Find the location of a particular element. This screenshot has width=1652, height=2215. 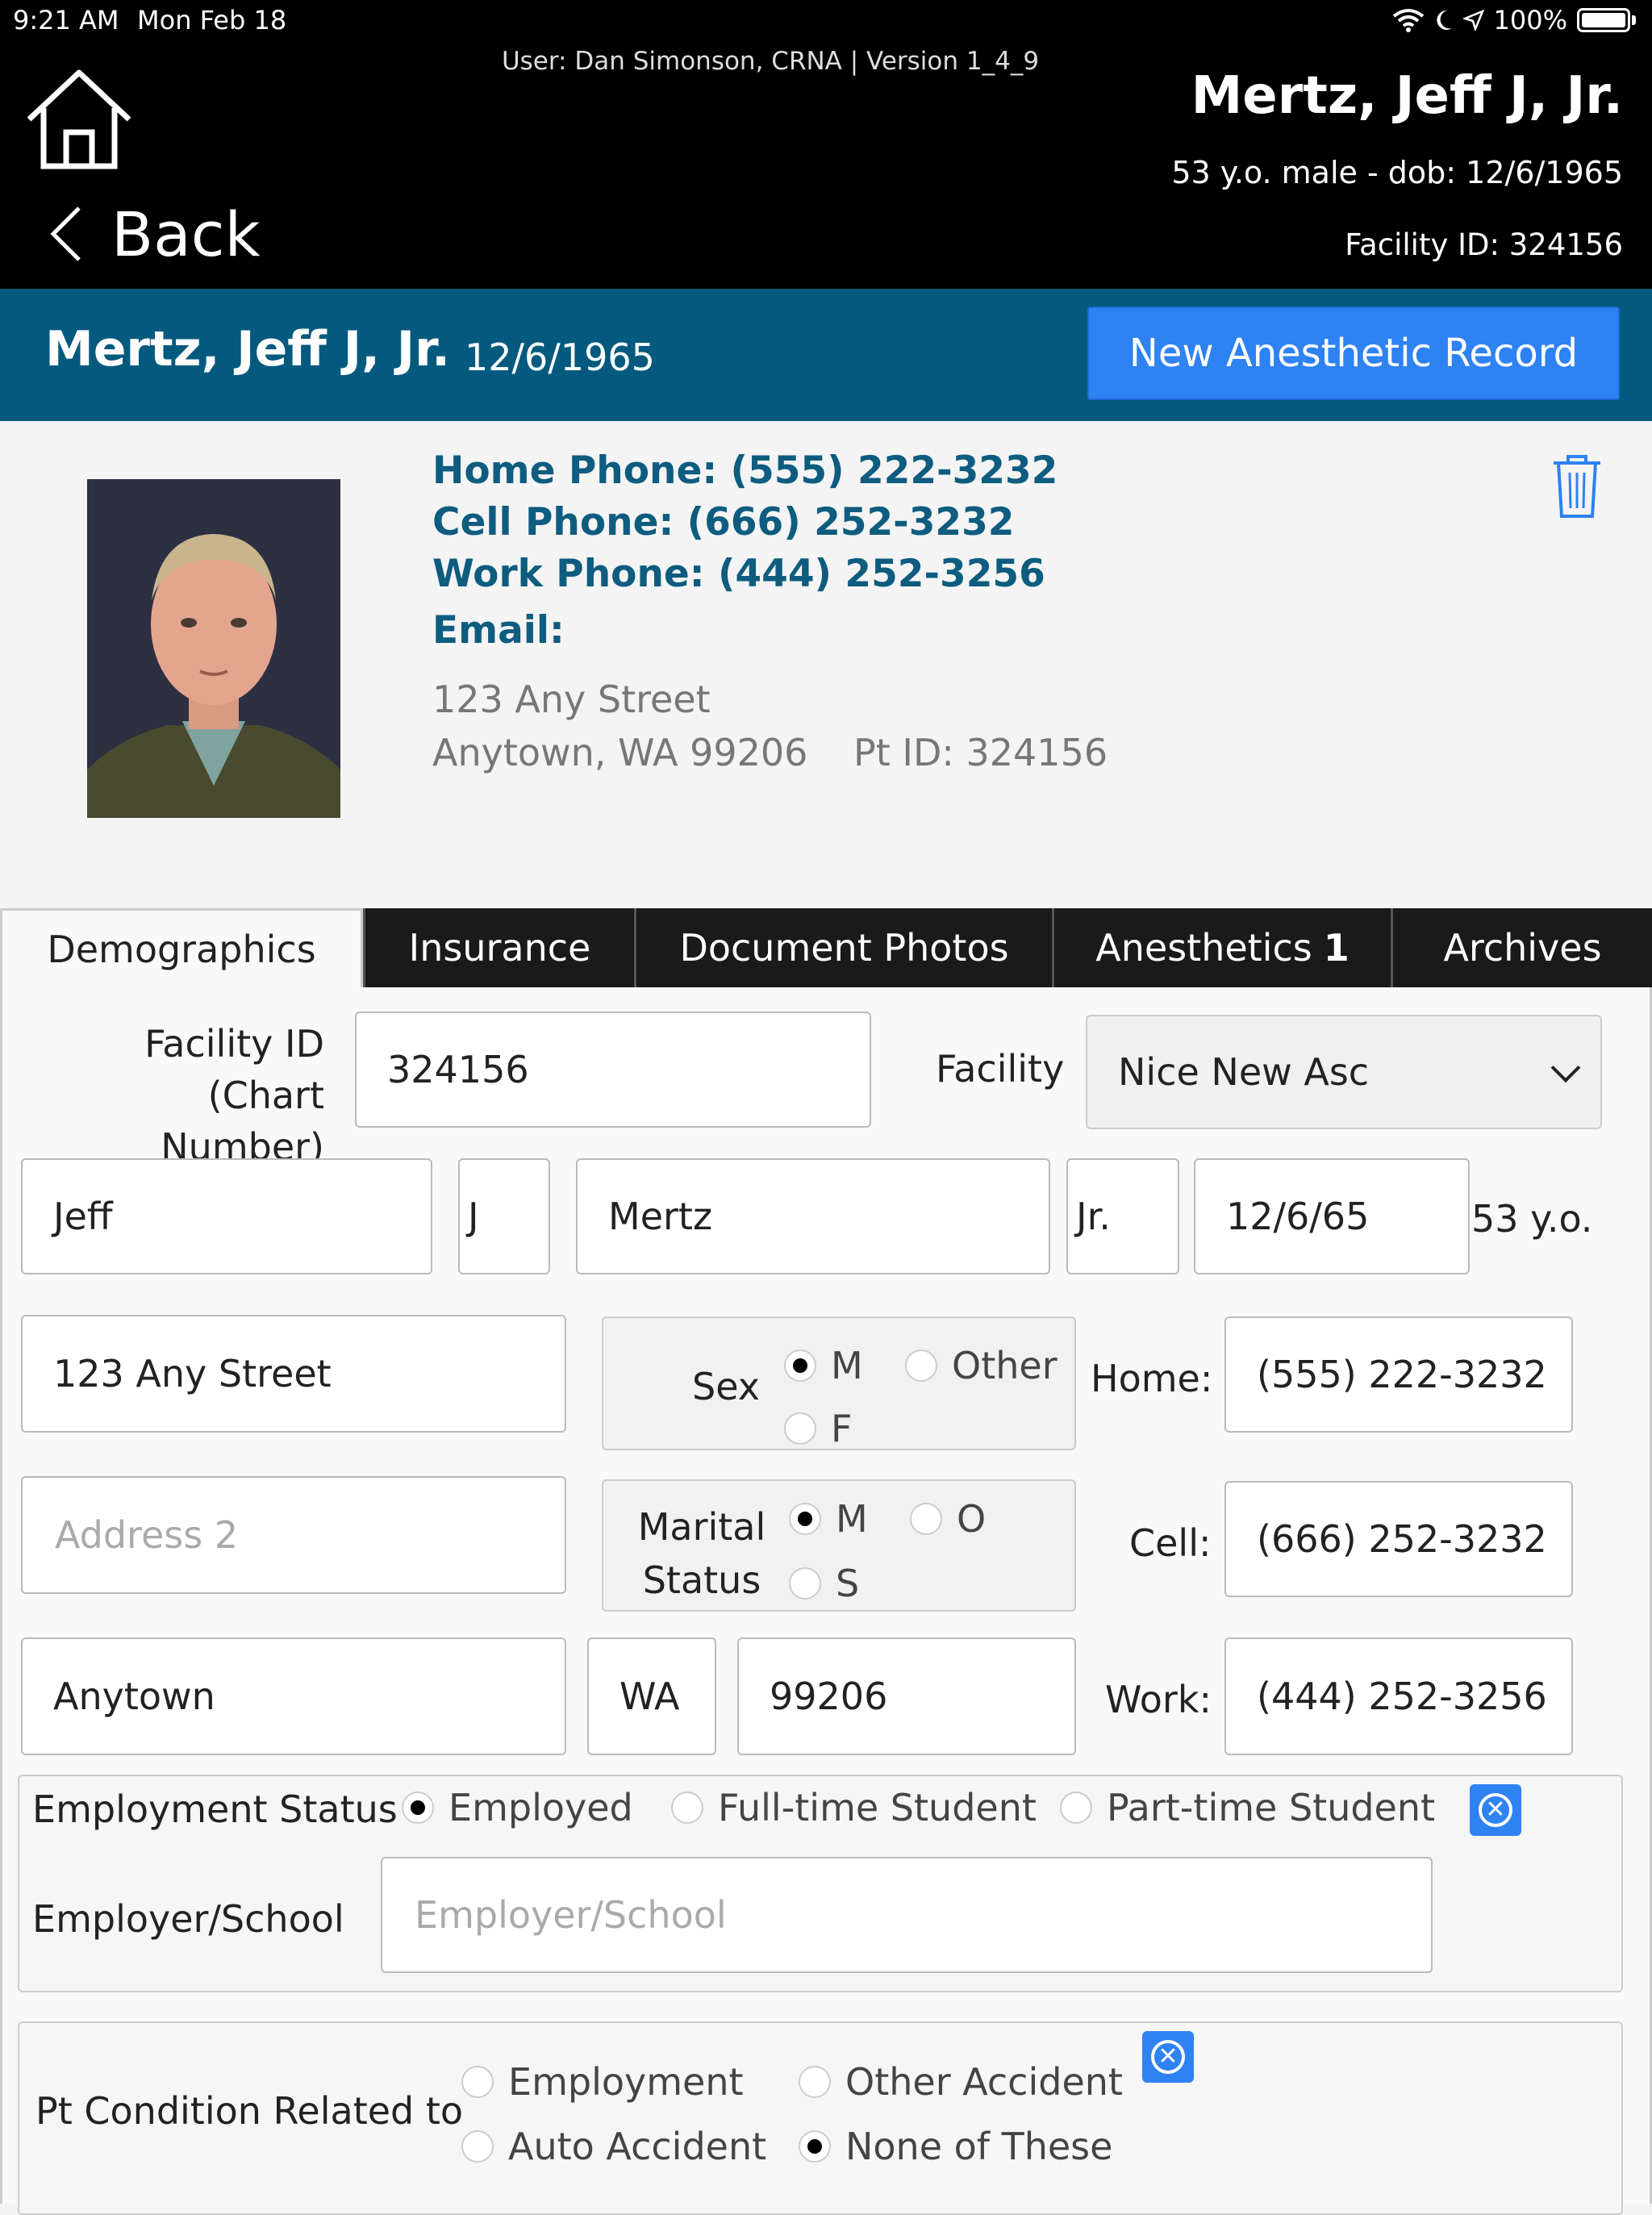

state-input: WA is located at coordinates (652, 1696).